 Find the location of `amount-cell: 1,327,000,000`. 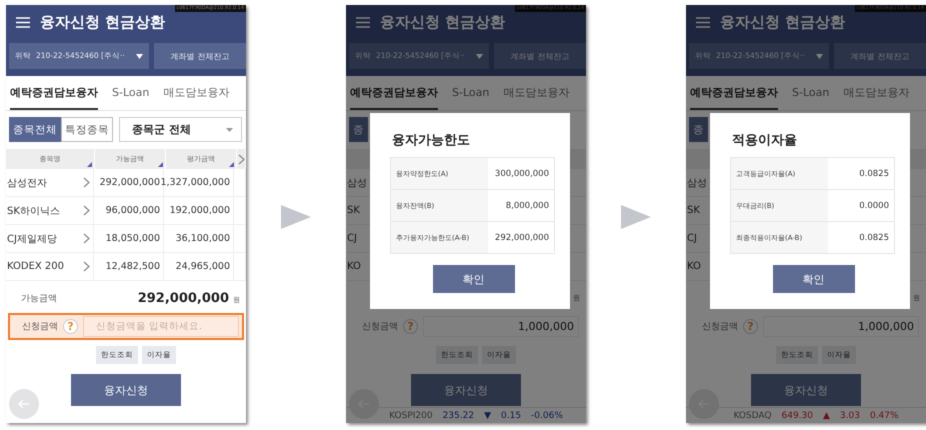

amount-cell: 1,327,000,000 is located at coordinates (195, 182).